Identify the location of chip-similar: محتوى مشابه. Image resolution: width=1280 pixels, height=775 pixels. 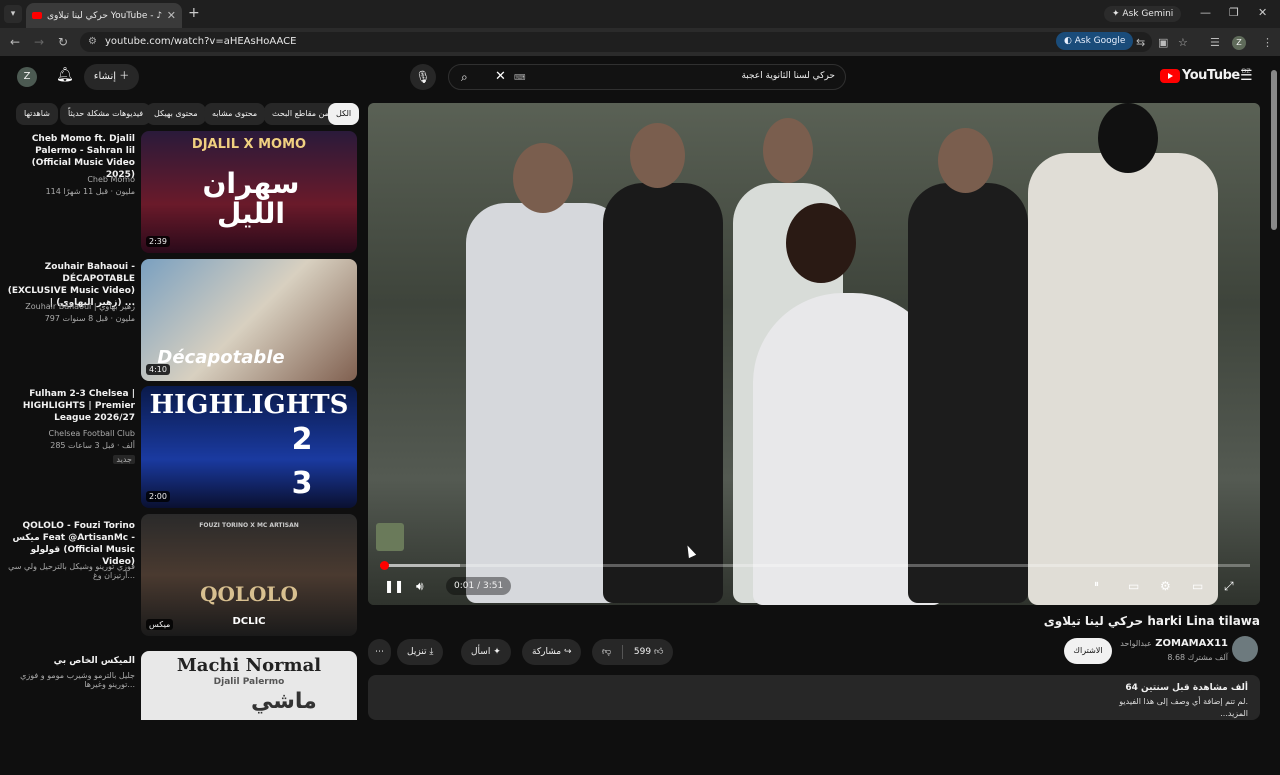
(235, 114).